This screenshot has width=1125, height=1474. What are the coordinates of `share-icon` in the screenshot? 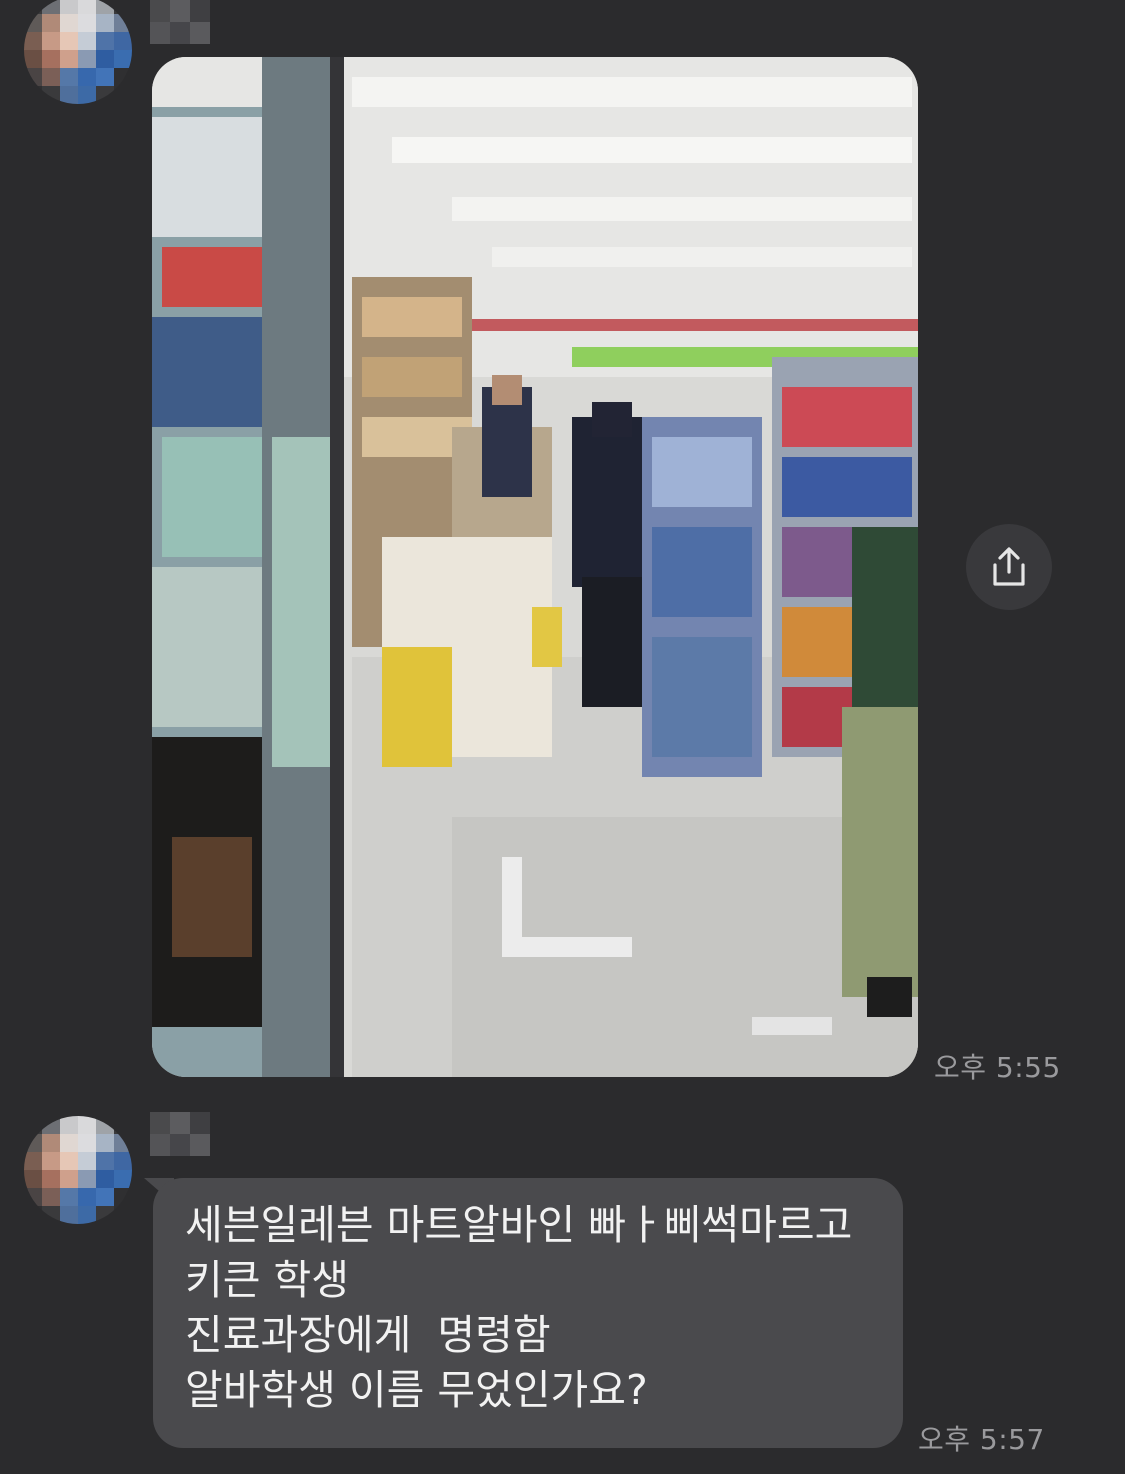 It's located at (1009, 566).